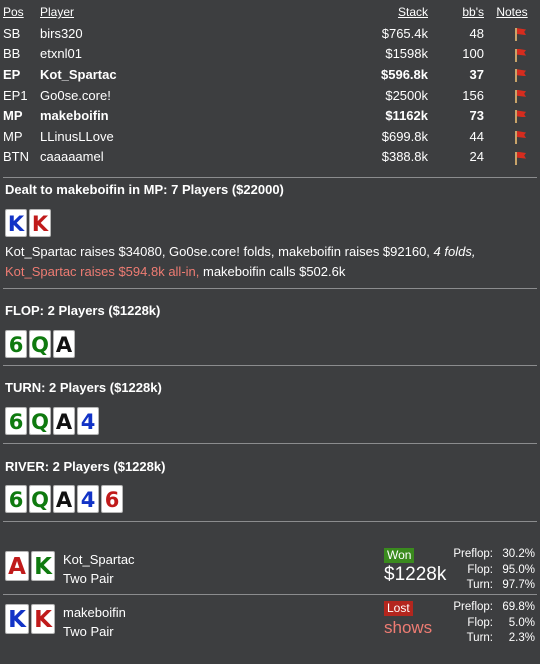 The height and width of the screenshot is (664, 540). I want to click on showdown-player-name: Kot_Spartac, so click(99, 559).